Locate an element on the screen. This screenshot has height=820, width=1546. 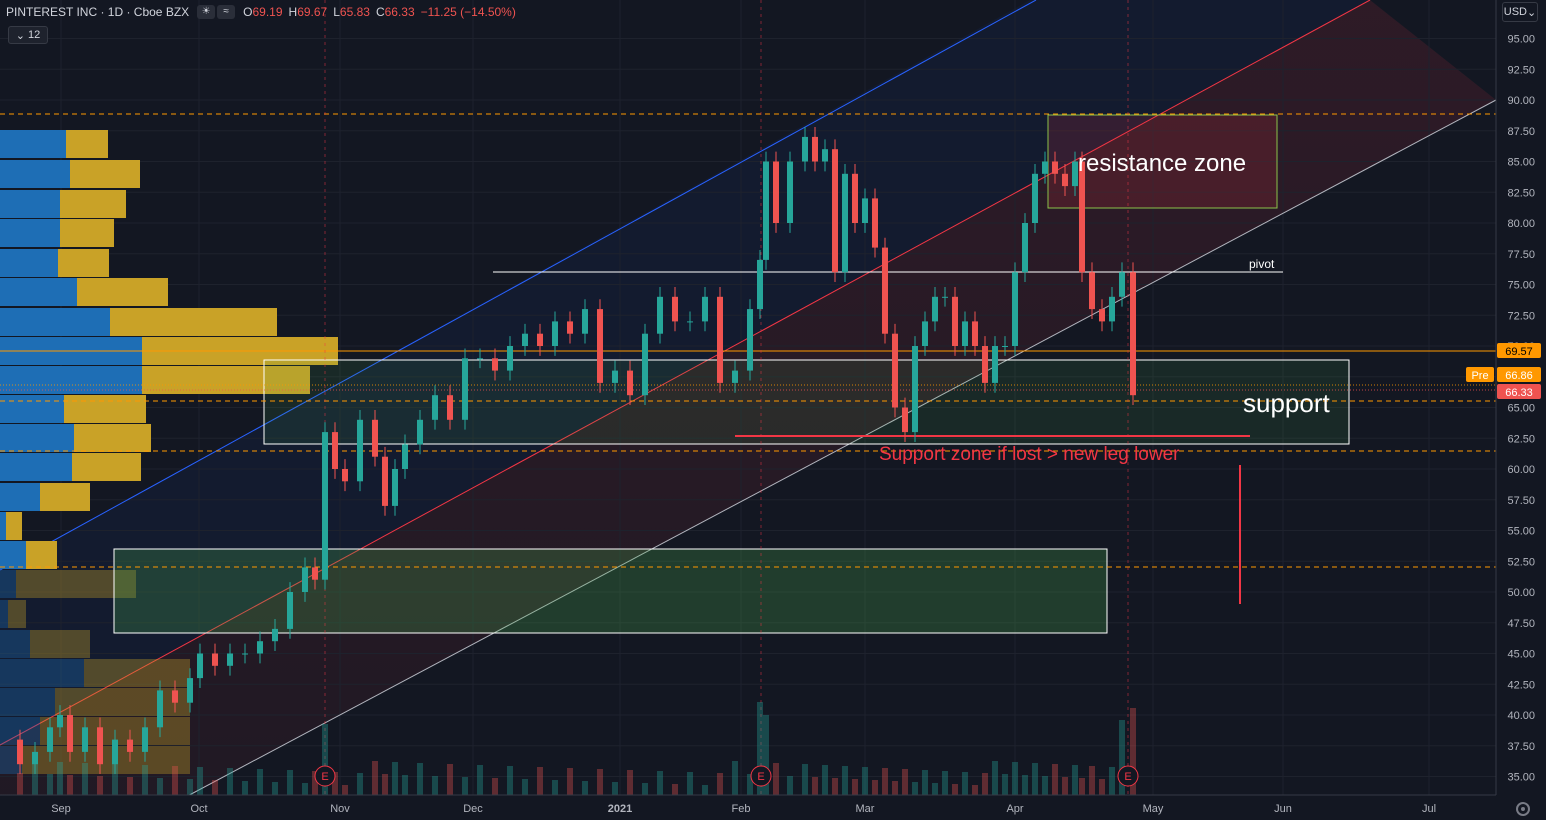
price-tick-label: 47.50 is located at coordinates (1521, 624).